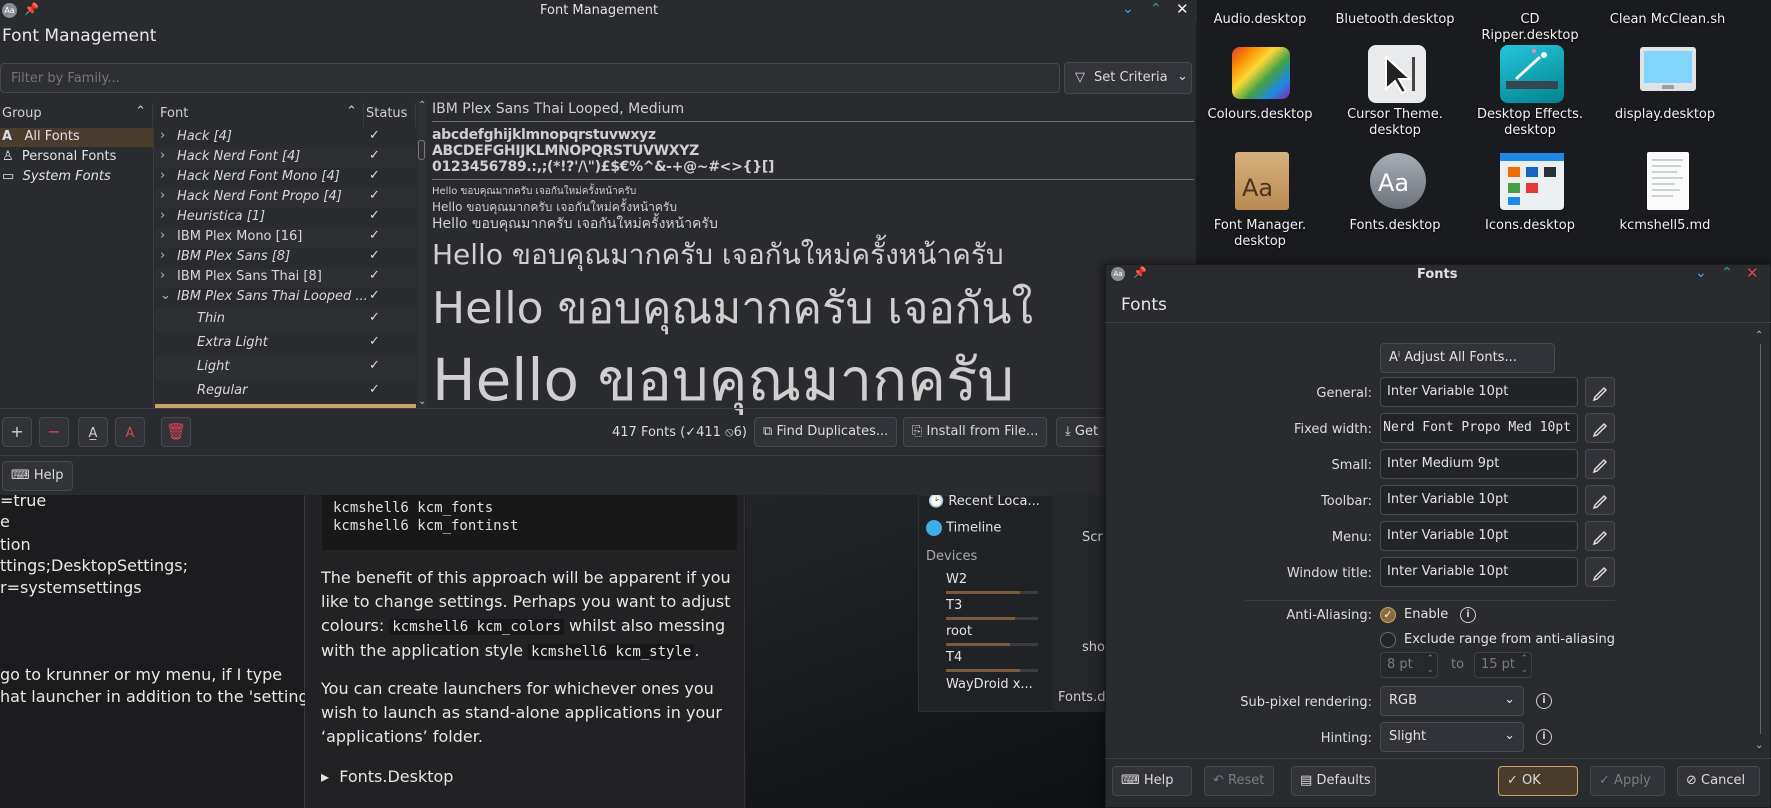 This screenshot has height=808, width=1771. I want to click on font-row: › IBM Plex Mono [16] ✓, so click(285, 238).